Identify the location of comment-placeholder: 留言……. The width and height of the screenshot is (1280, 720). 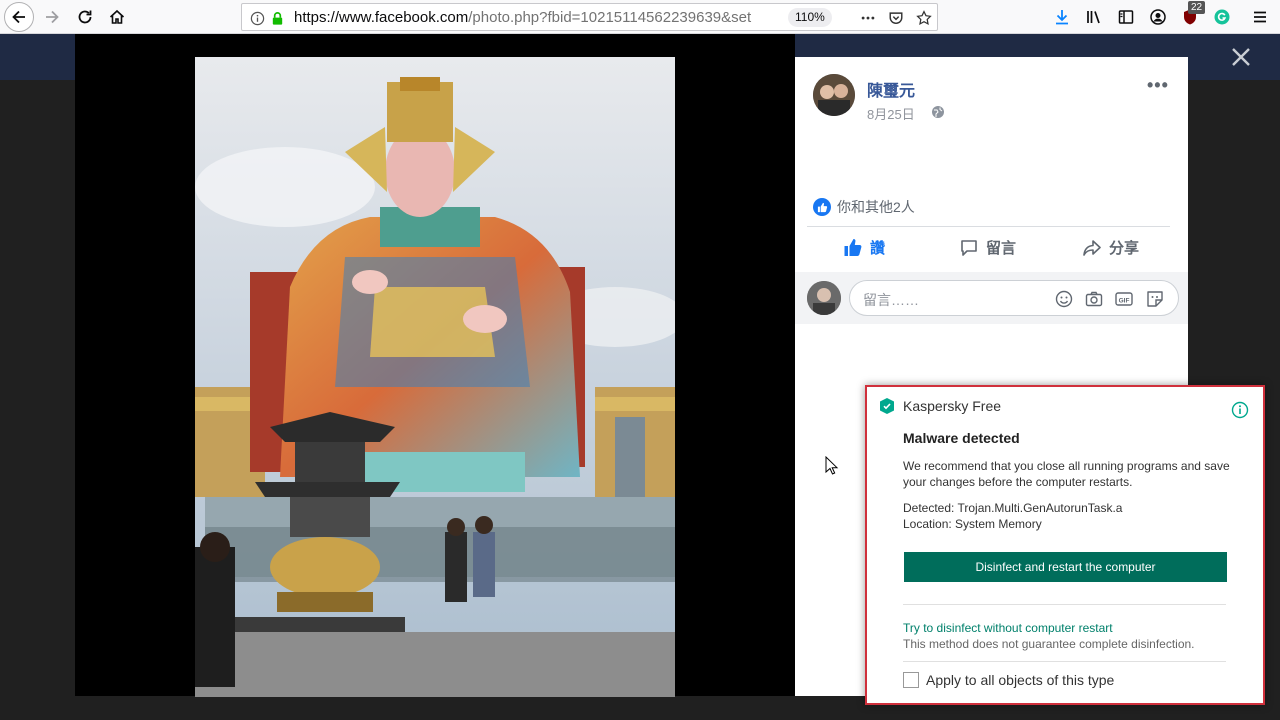
(891, 300).